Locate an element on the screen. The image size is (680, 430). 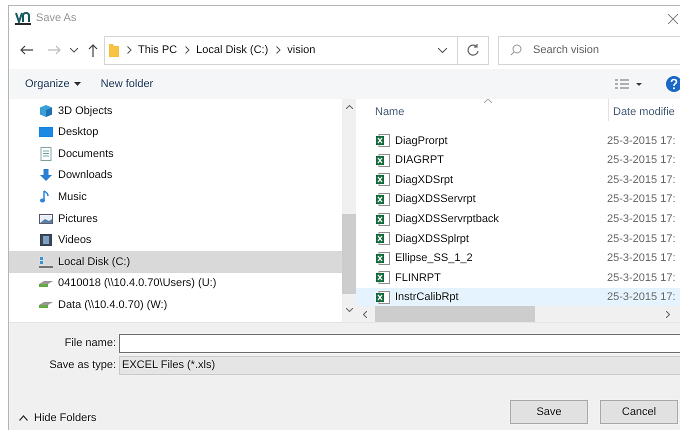
document-icon is located at coordinates (46, 153).